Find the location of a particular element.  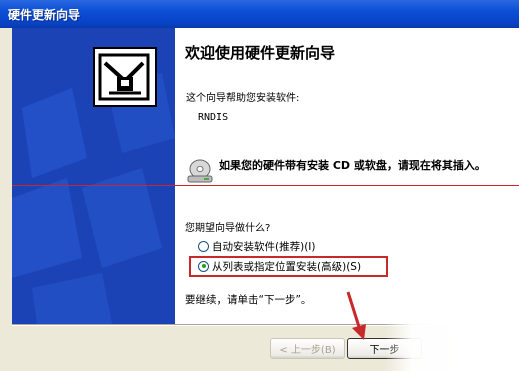

insert-cd-hint: 如果您的硬件带有安装 CD 或软盘，请现在将其插入。 is located at coordinates (352, 165).